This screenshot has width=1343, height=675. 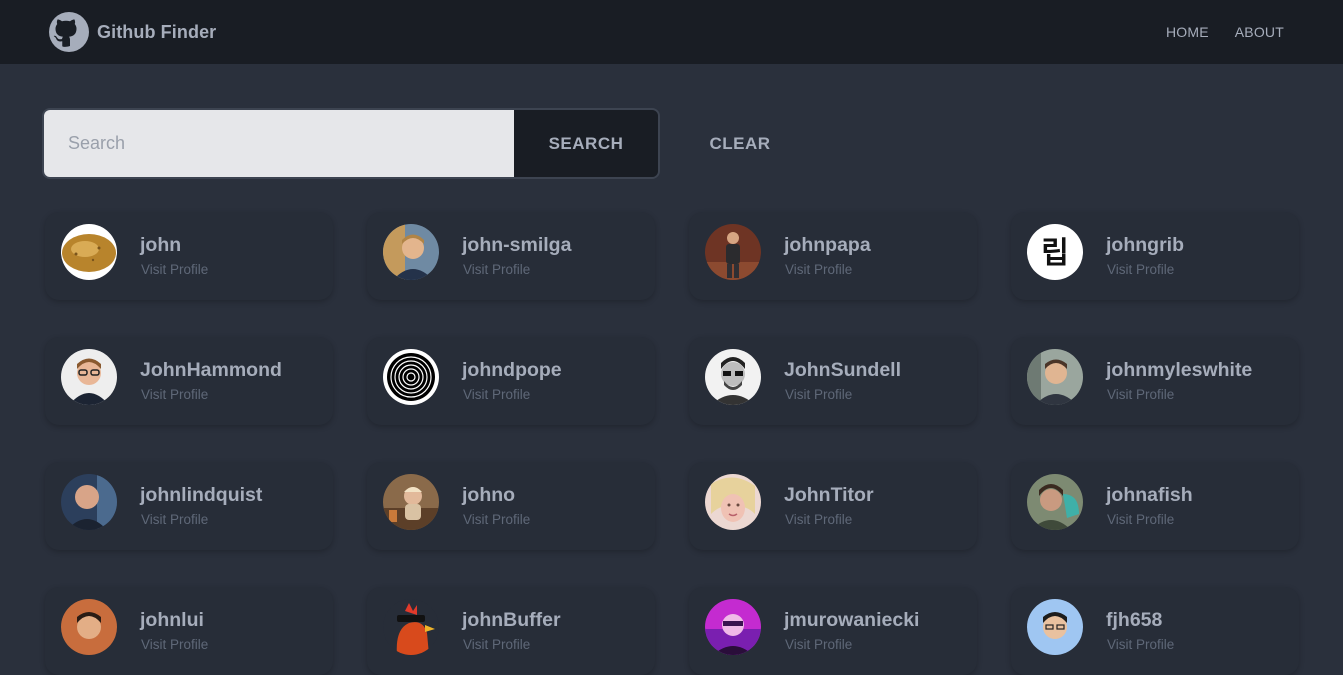 I want to click on user-login: JohnSundell, so click(x=842, y=370).